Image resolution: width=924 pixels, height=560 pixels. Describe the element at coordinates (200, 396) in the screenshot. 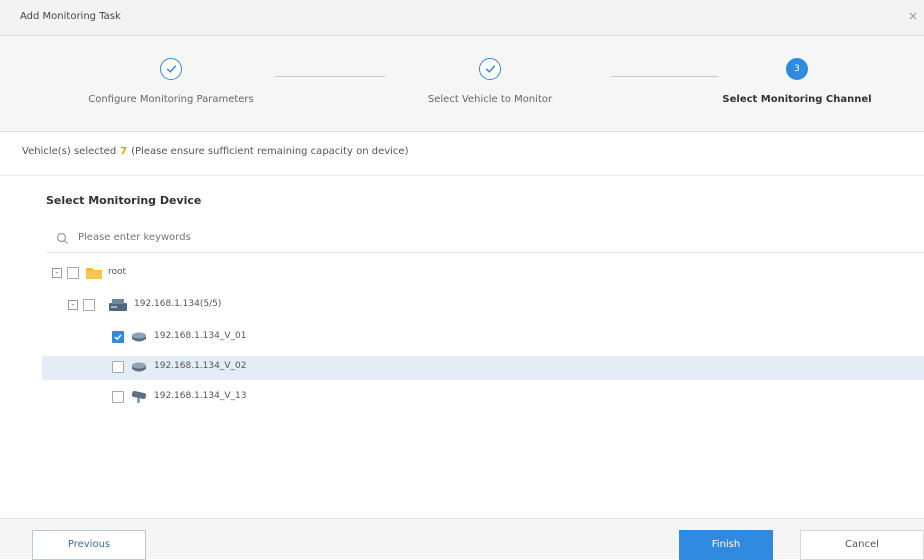

I see `tree-node-label: 192.168.1.134_V_13` at that location.